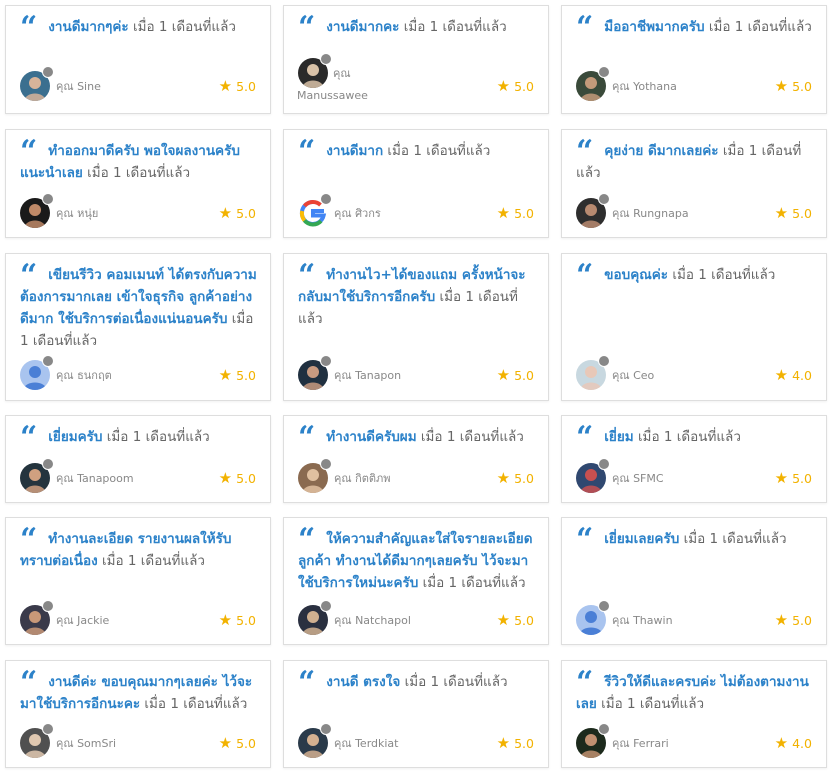 The image size is (838, 772). I want to click on reviewer-name: คุณ กิตติภพ, so click(362, 478).